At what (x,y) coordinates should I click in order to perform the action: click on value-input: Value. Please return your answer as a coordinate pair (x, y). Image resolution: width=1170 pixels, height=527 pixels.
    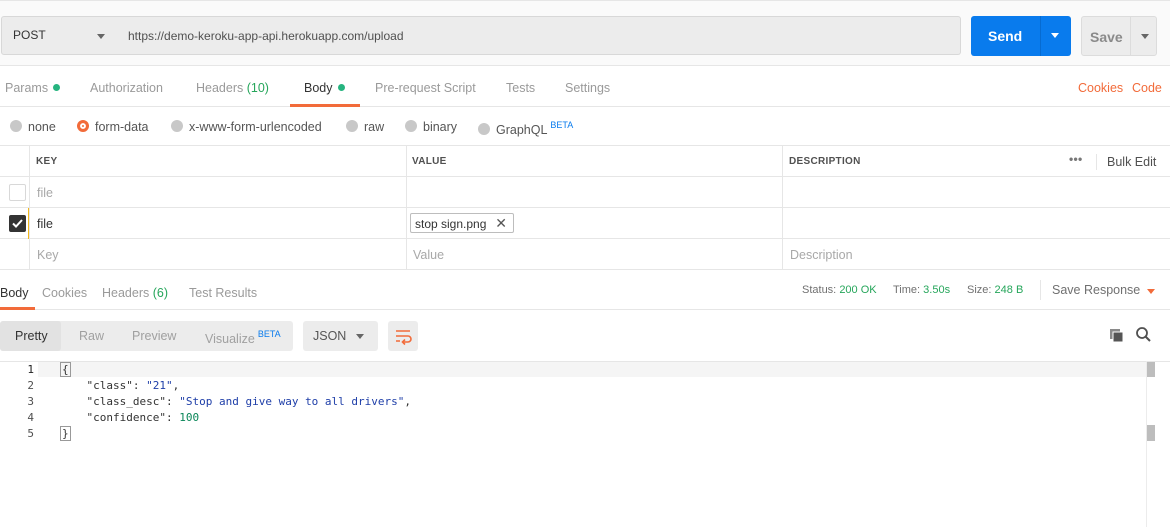
    Looking at the image, I should click on (428, 255).